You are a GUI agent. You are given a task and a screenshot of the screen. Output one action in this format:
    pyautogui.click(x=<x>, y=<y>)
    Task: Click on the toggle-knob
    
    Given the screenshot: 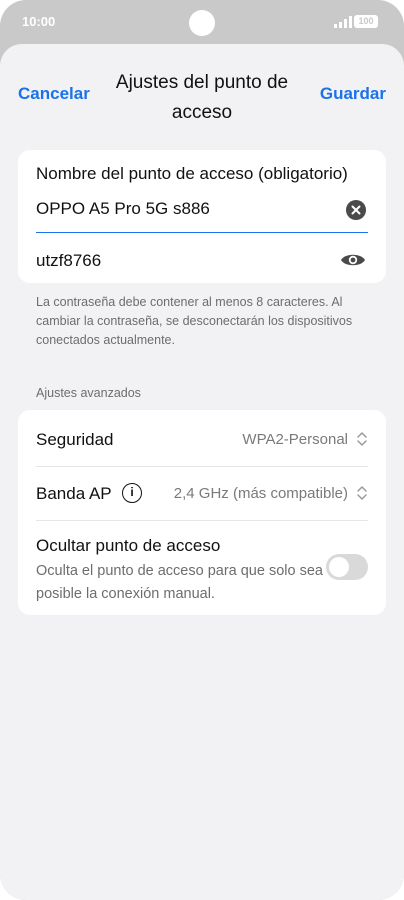 What is the action you would take?
    pyautogui.click(x=339, y=567)
    